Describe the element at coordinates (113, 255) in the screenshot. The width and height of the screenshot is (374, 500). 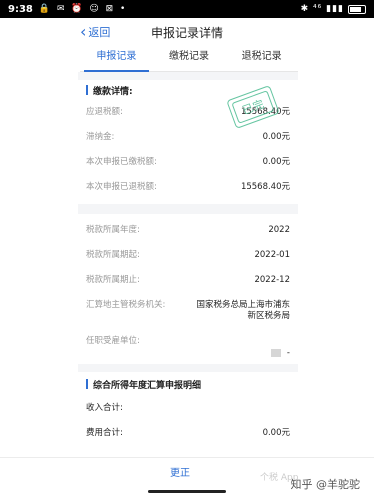
I see `row-label: 税款所属期起:` at that location.